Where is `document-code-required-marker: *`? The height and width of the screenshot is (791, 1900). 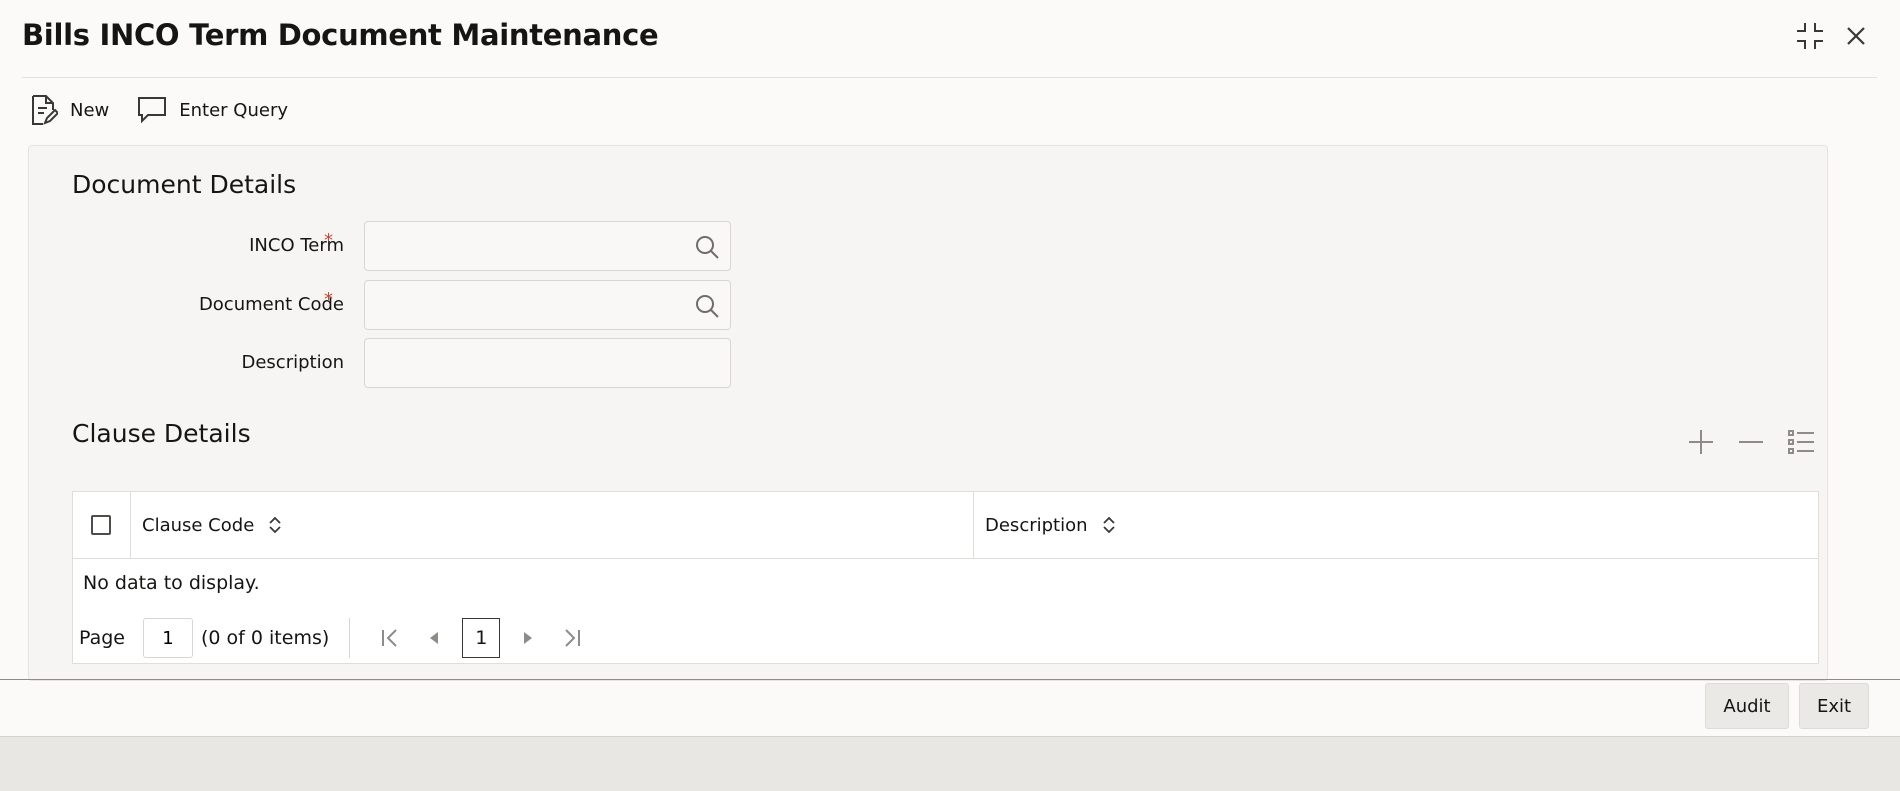 document-code-required-marker: * is located at coordinates (328, 299).